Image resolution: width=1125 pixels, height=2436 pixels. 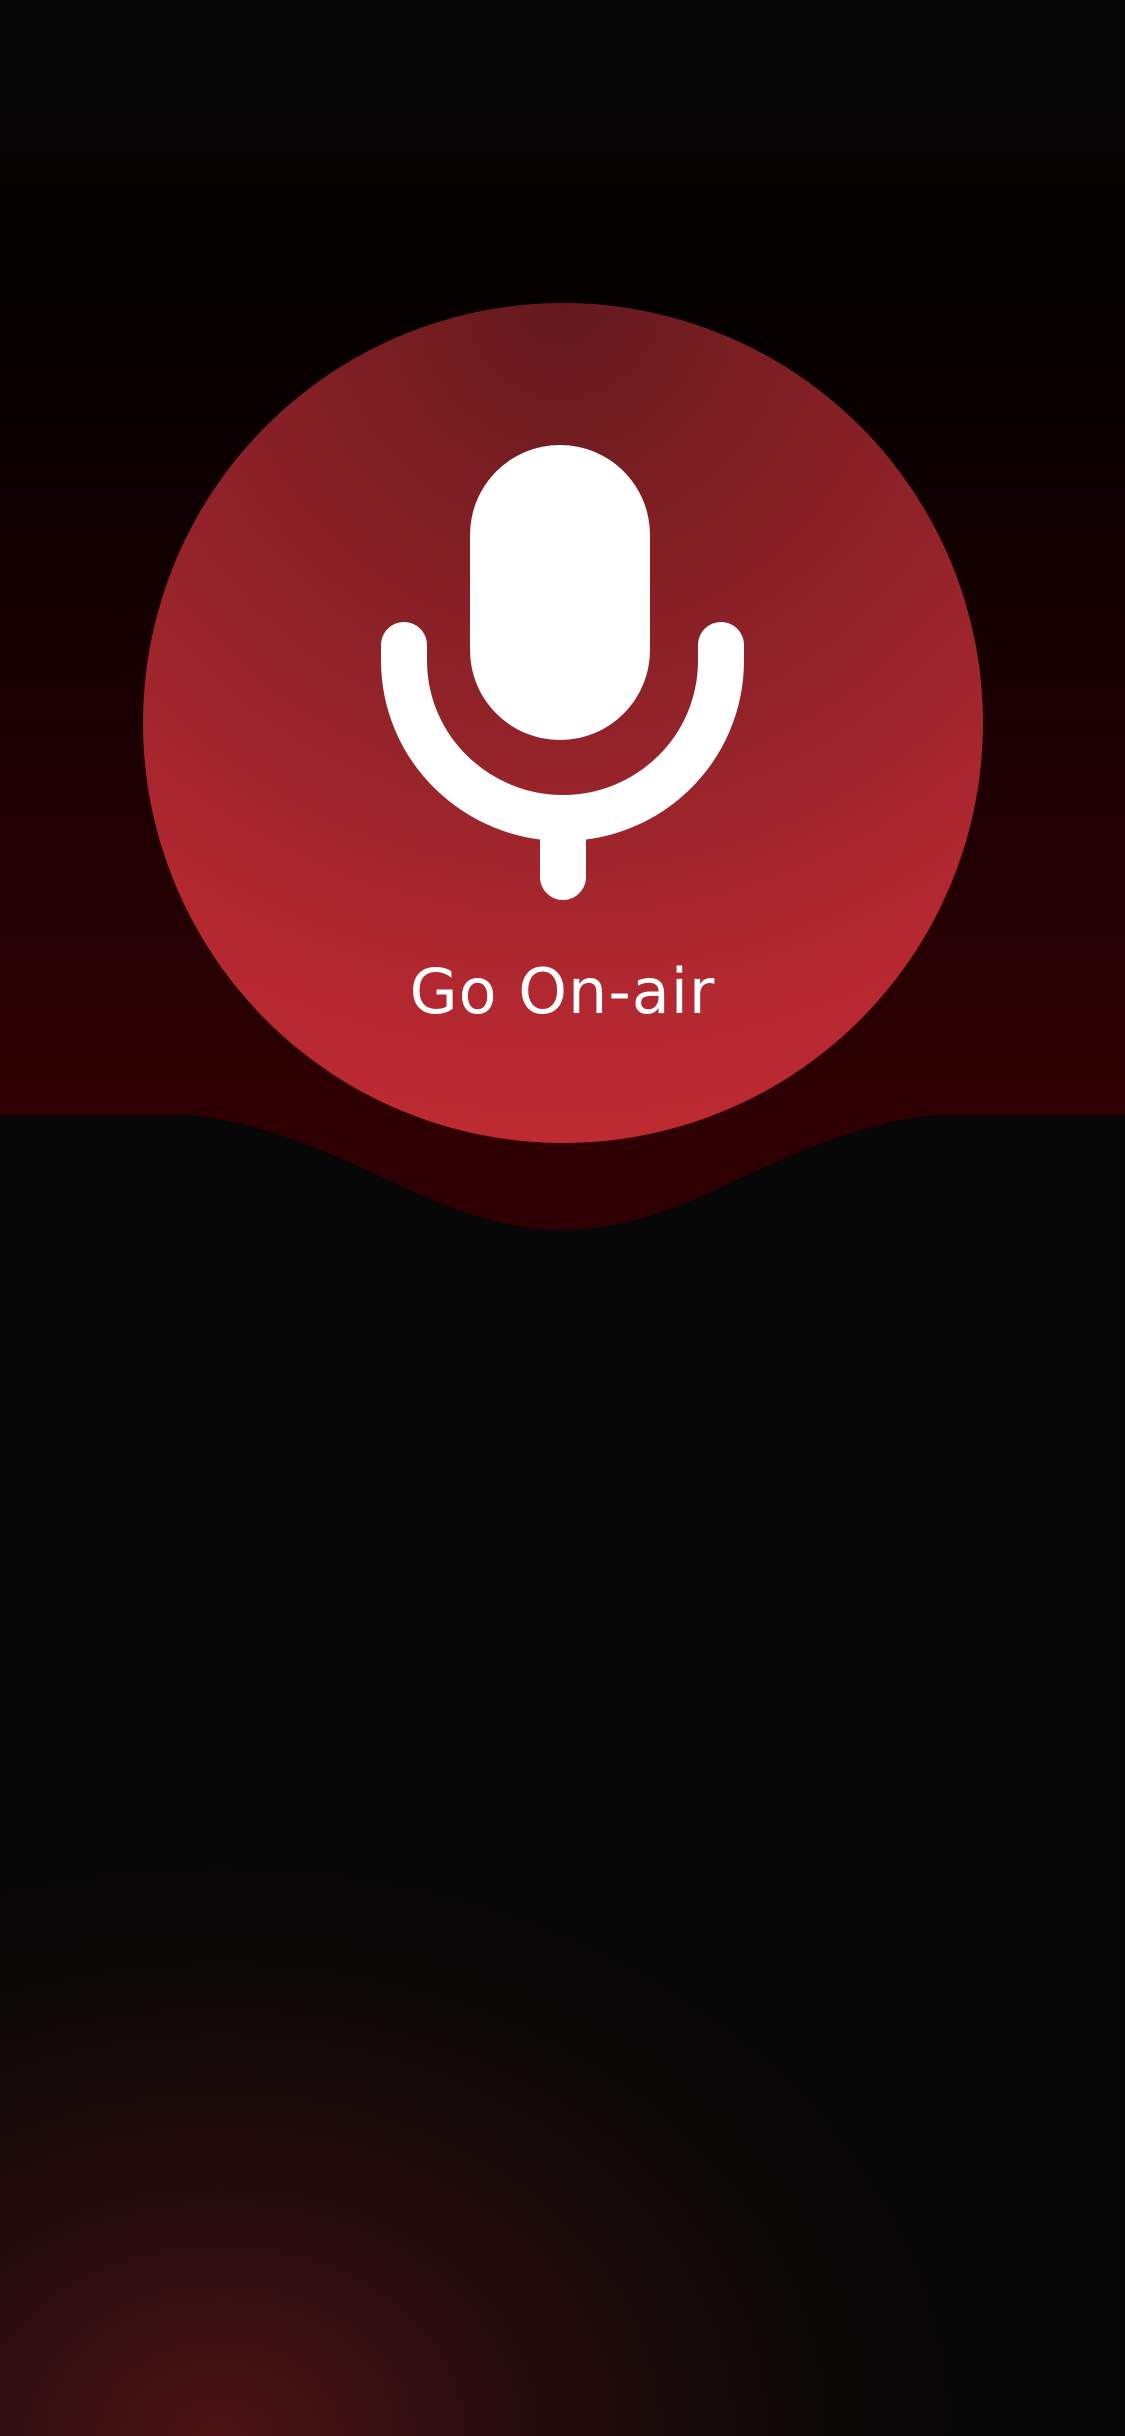 I want to click on microphone-icon, so click(x=562, y=672).